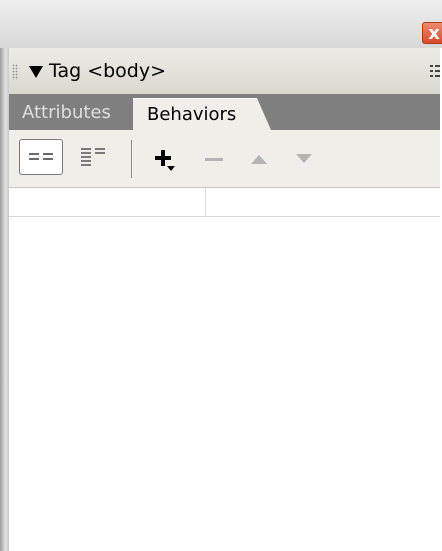 The height and width of the screenshot is (551, 442). I want to click on panel-left-edge, so click(4, 299).